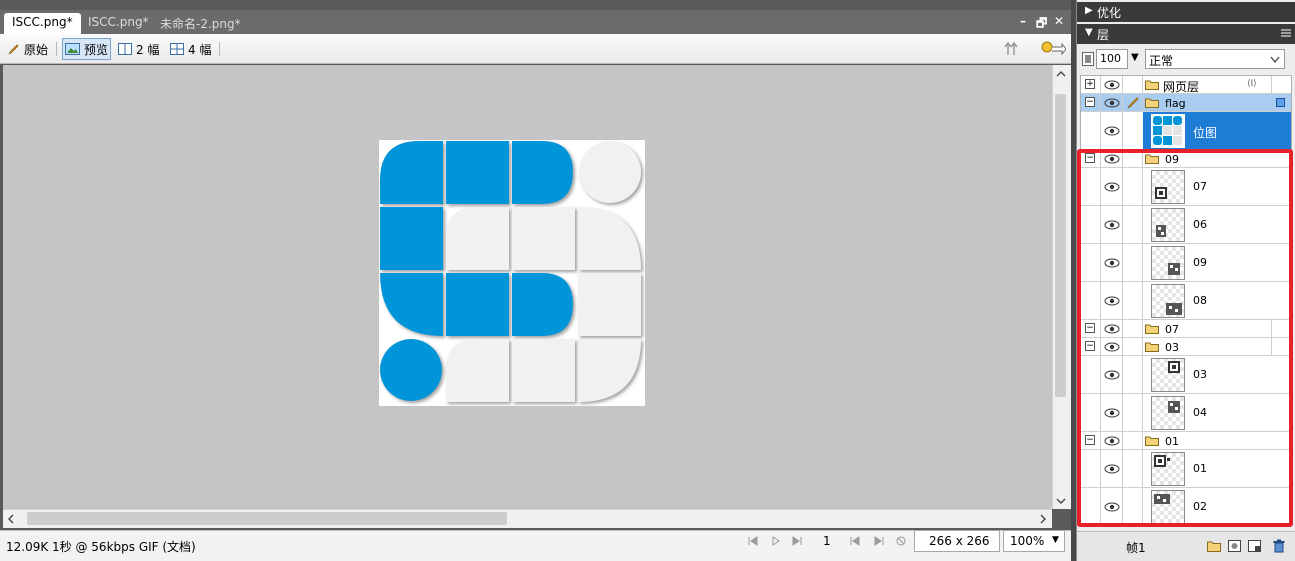 This screenshot has height=561, width=1295. What do you see at coordinates (96, 49) in the screenshot?
I see `preview-label: 预览` at bounding box center [96, 49].